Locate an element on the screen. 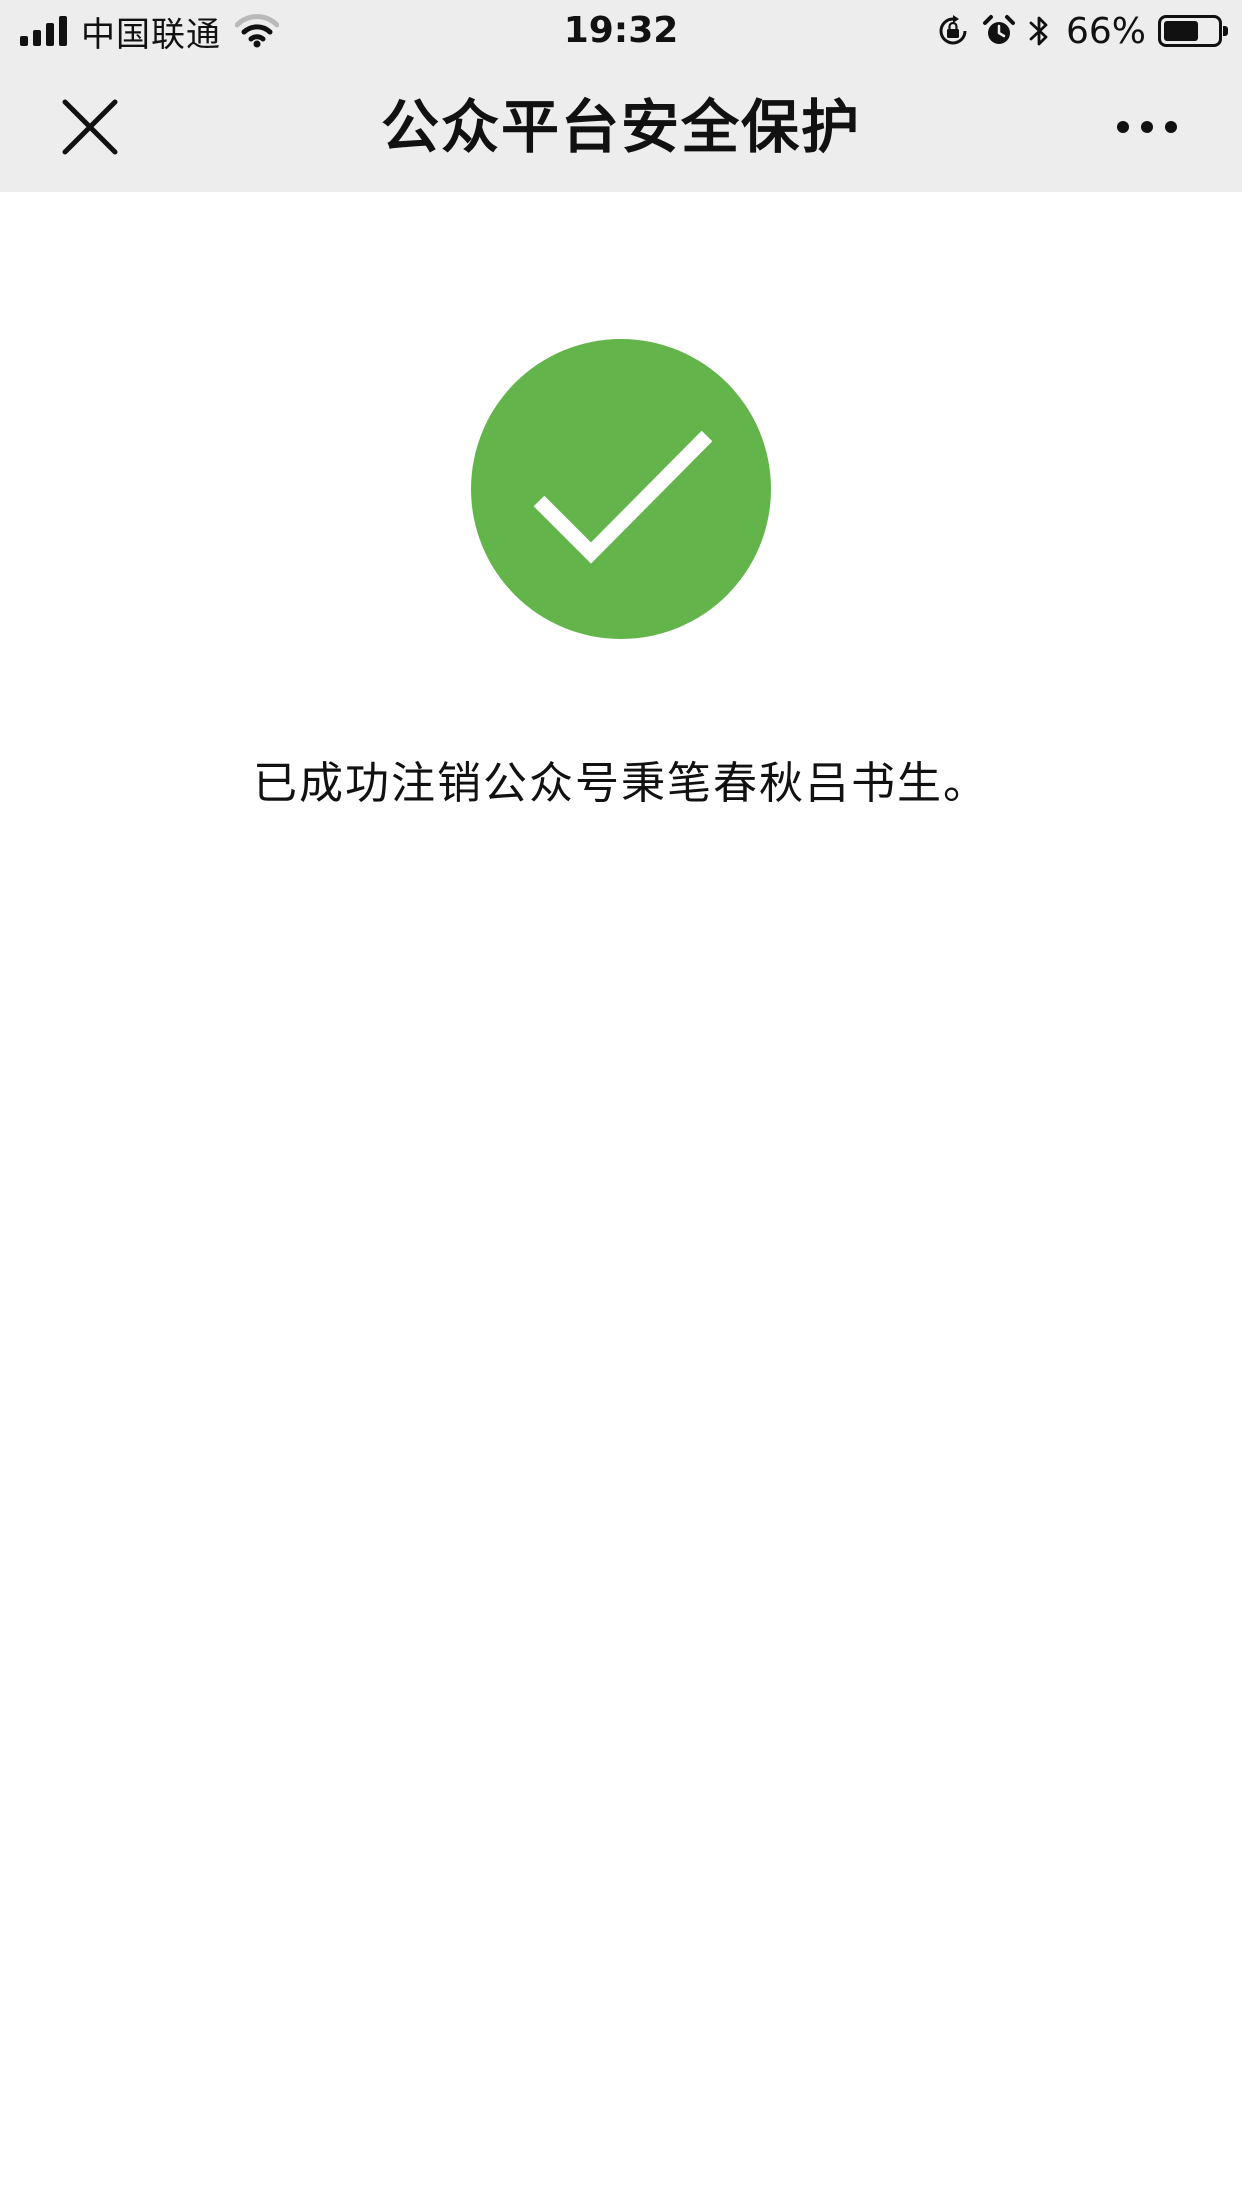  success-message: 已成功注销公众号秉笔春秋吕书生。 is located at coordinates (621, 783).